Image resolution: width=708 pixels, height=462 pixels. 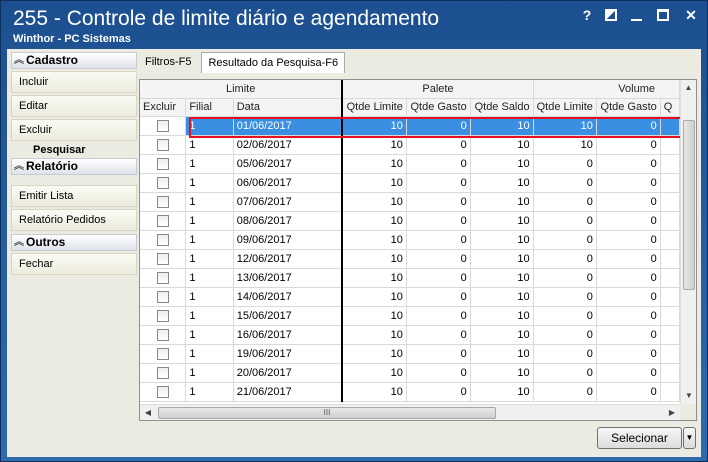 What do you see at coordinates (410, 164) in the screenshot?
I see `table-row: 1 05/06/2017 10 0 10 0 0` at bounding box center [410, 164].